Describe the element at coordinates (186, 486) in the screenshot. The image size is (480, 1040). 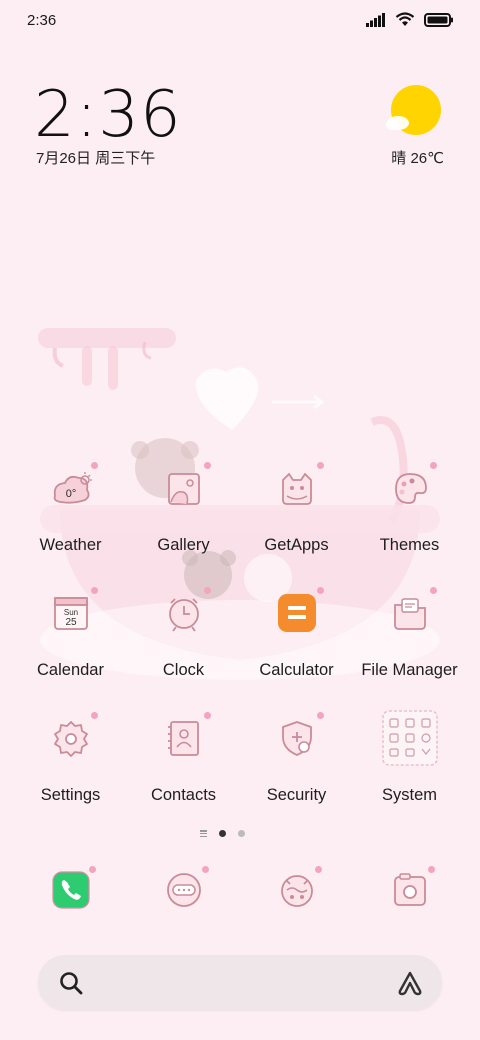
I see `gallery-icon` at that location.